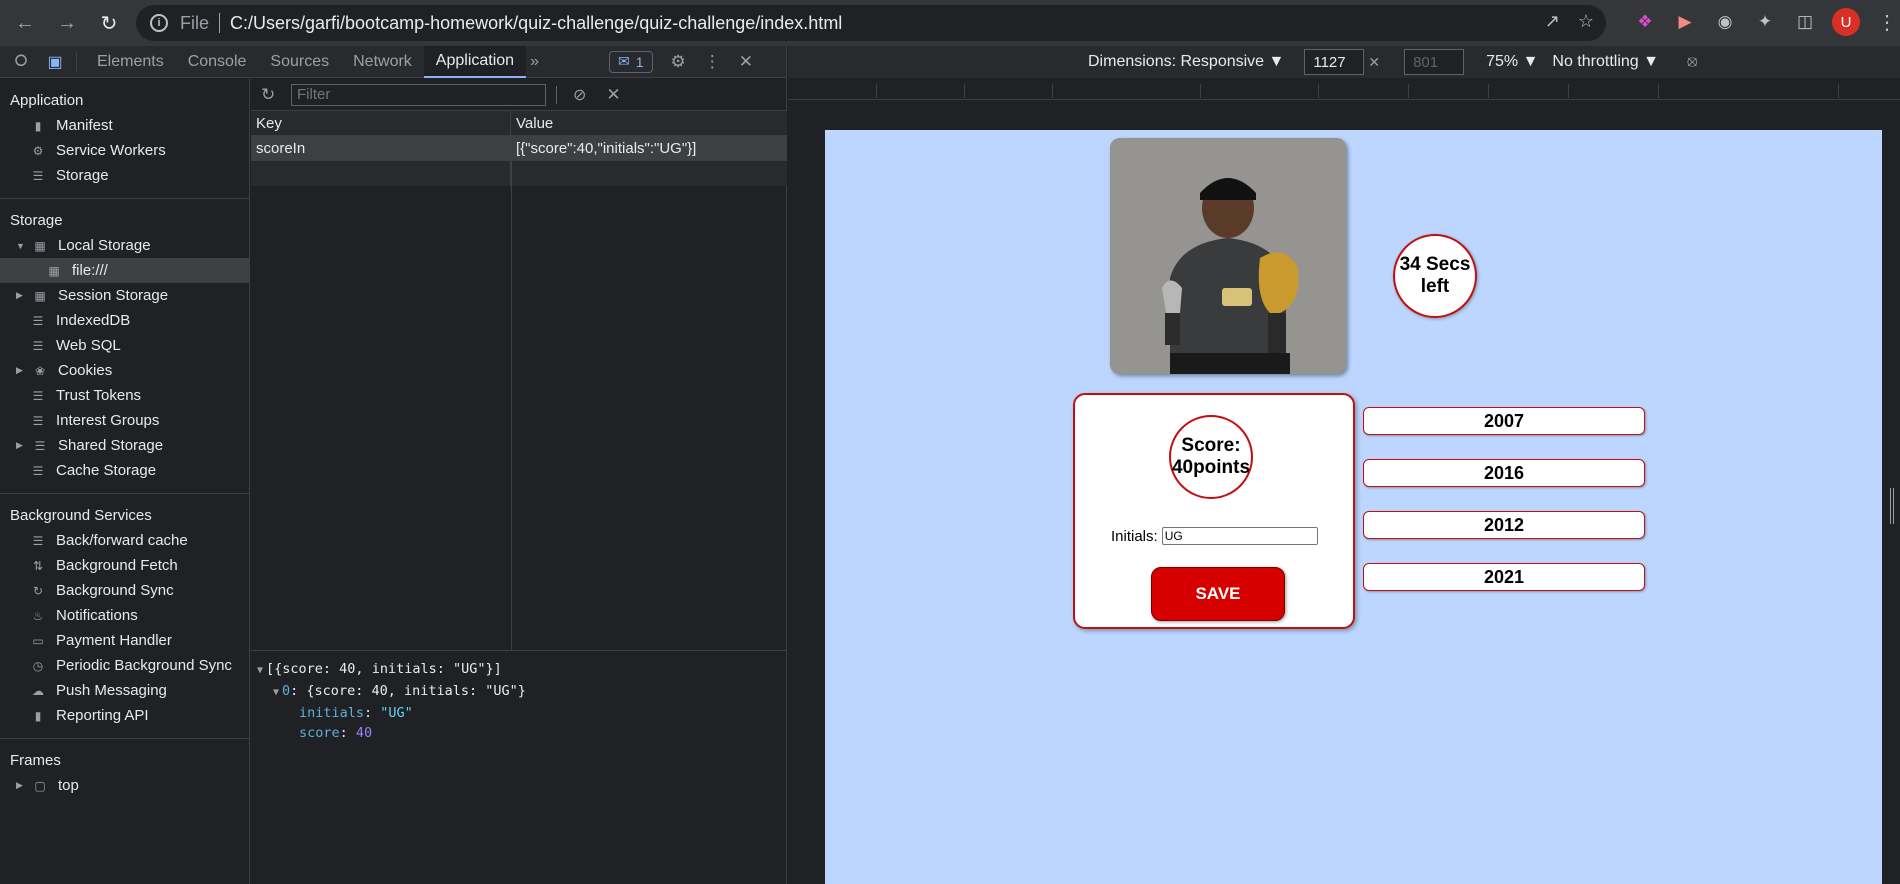  I want to click on sidebar-item-push-messaging: ☁ Push Messaging, so click(124, 690).